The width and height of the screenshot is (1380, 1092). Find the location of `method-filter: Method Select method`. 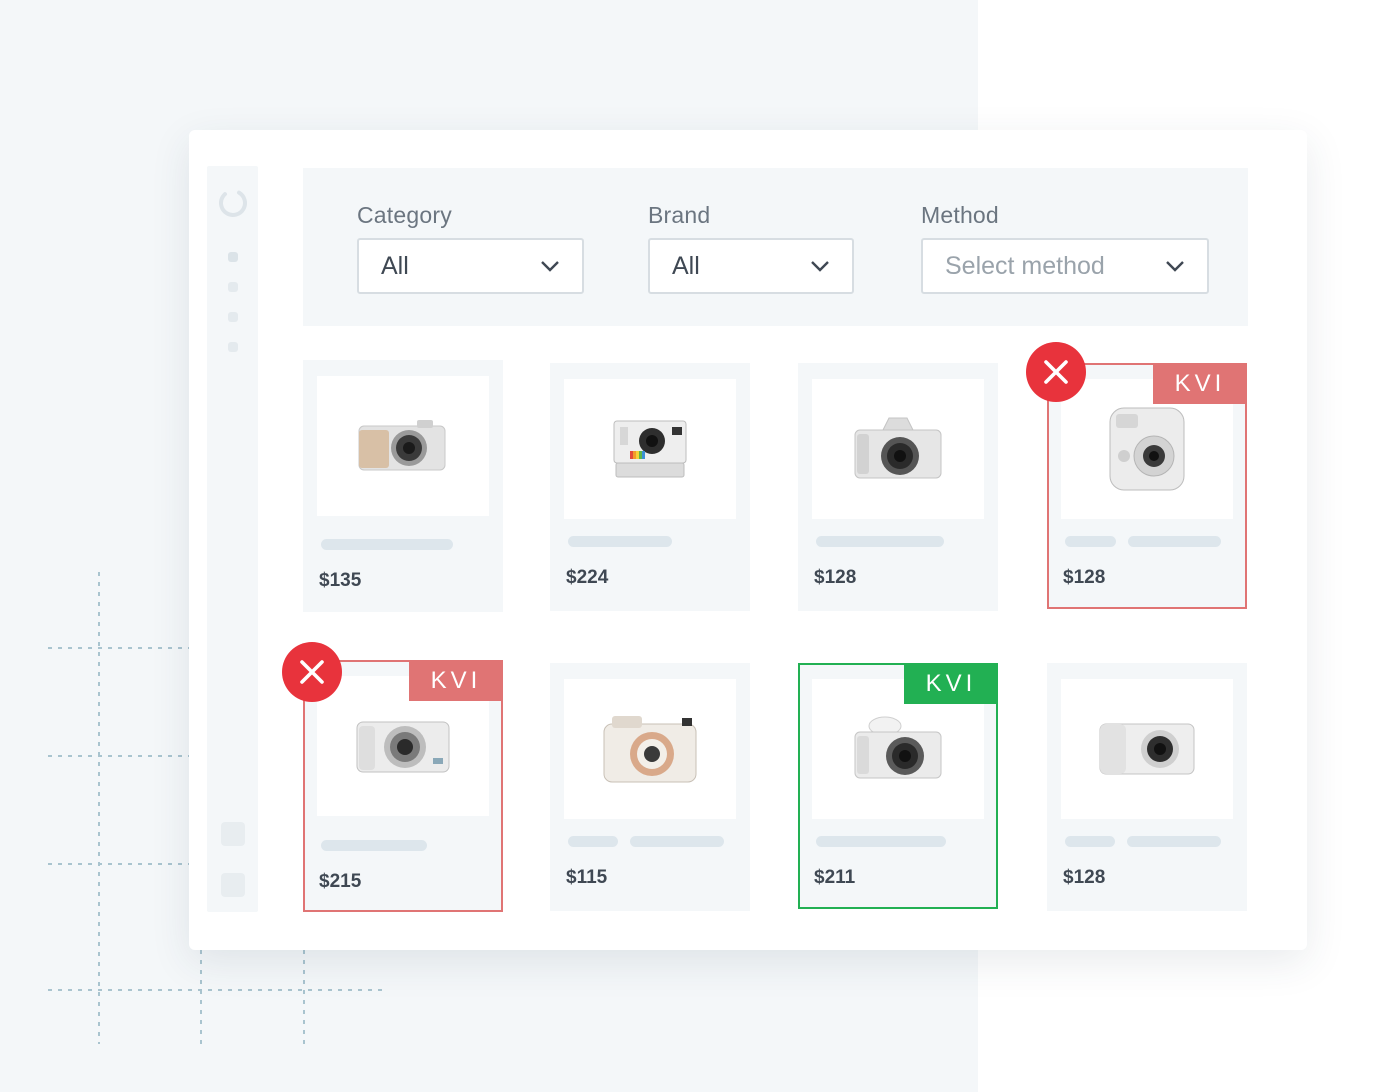

method-filter: Method Select method is located at coordinates (1065, 247).